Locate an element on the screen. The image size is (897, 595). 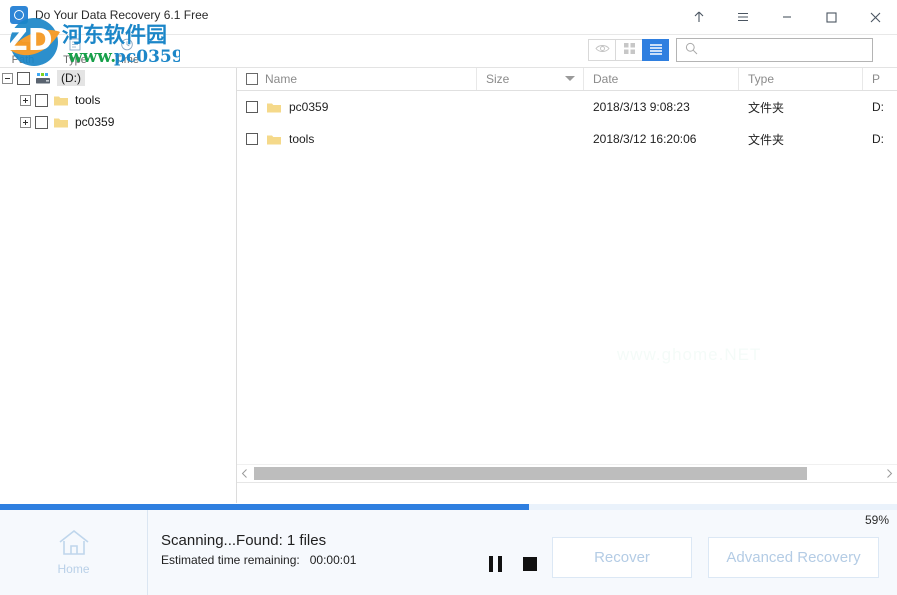
scan-status-eta-value: 00:00:01 is located at coordinates (333, 560).